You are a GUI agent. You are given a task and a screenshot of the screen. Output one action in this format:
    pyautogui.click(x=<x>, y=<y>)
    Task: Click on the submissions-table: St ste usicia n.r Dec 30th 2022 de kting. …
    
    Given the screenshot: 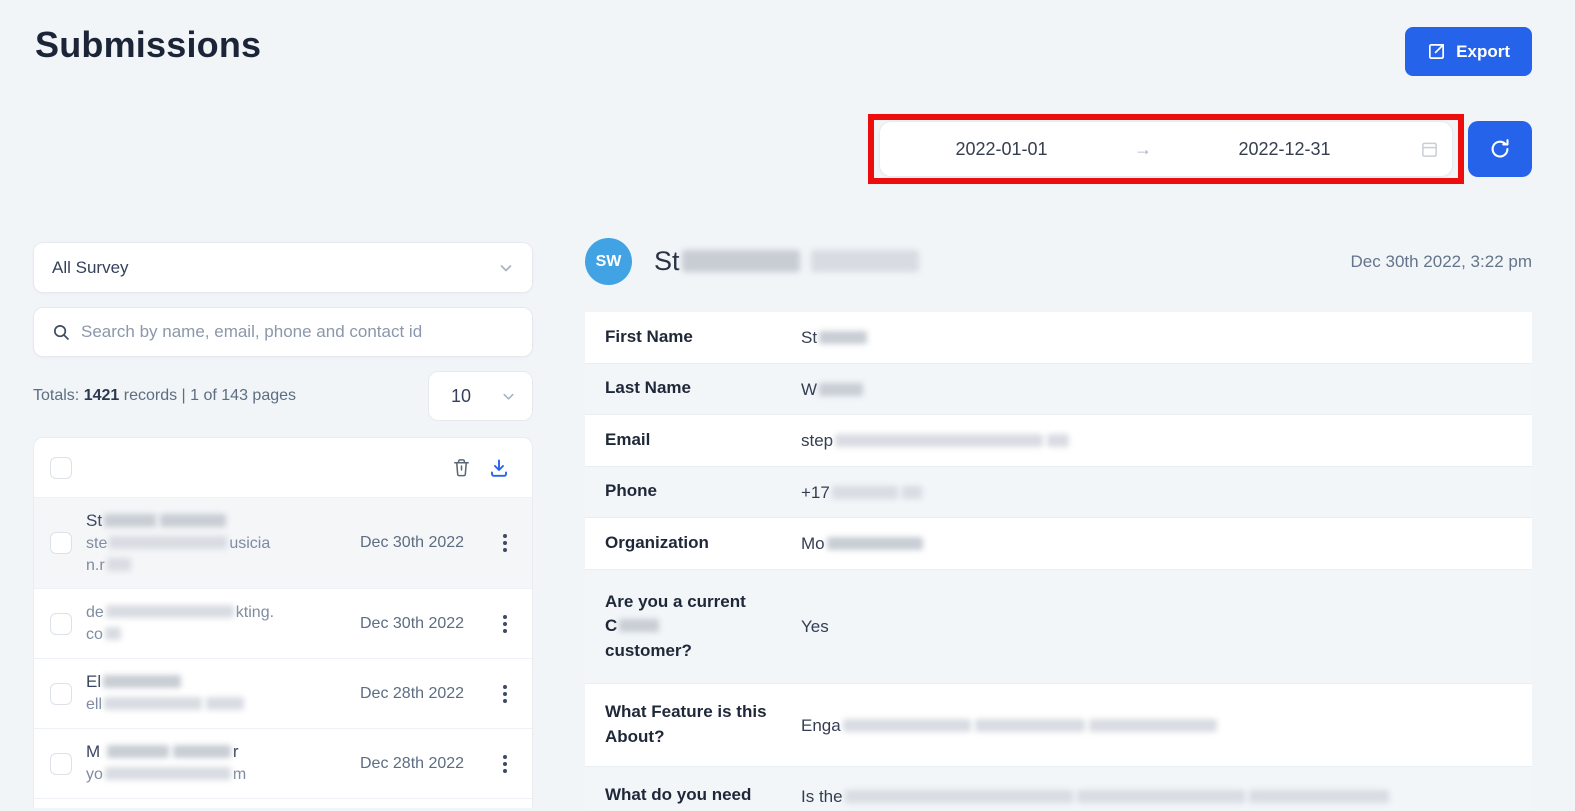 What is the action you would take?
    pyautogui.click(x=283, y=623)
    